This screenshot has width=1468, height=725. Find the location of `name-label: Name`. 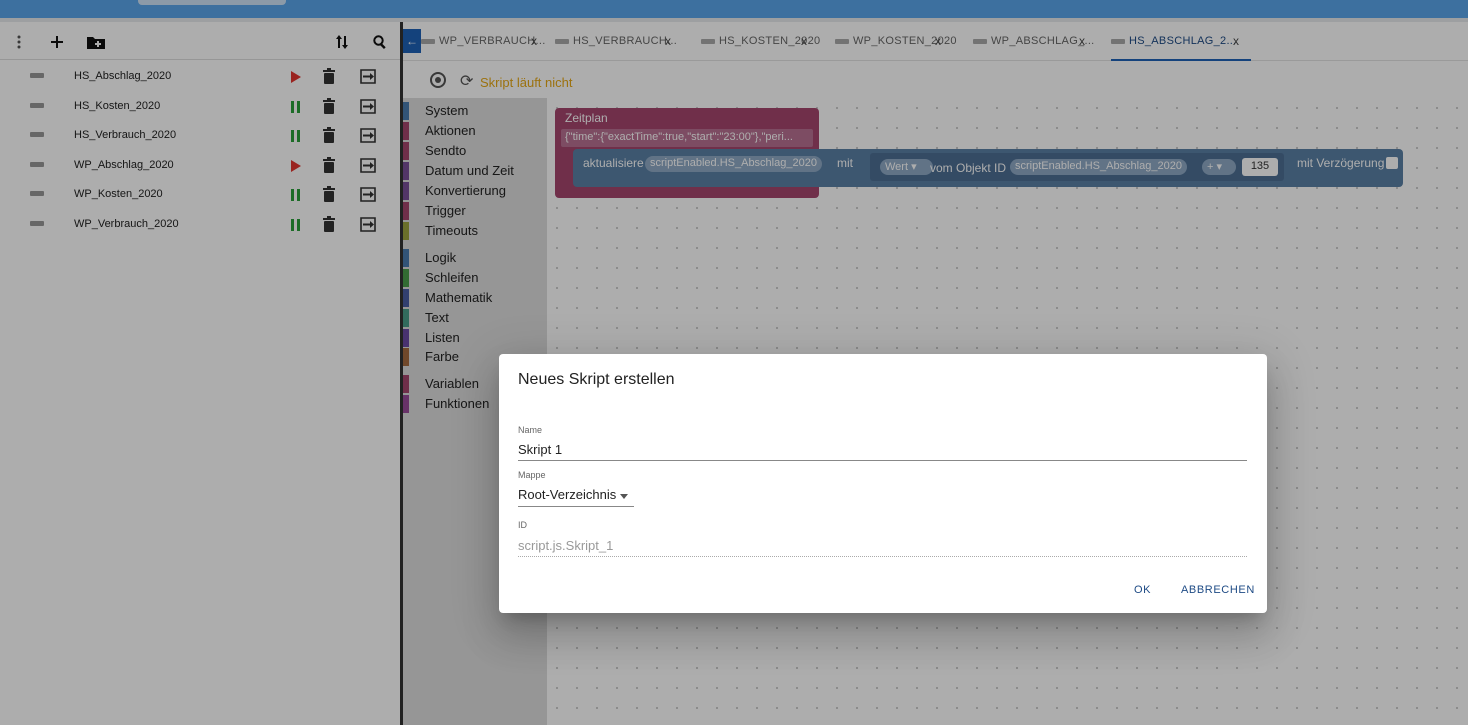

name-label: Name is located at coordinates (530, 430).